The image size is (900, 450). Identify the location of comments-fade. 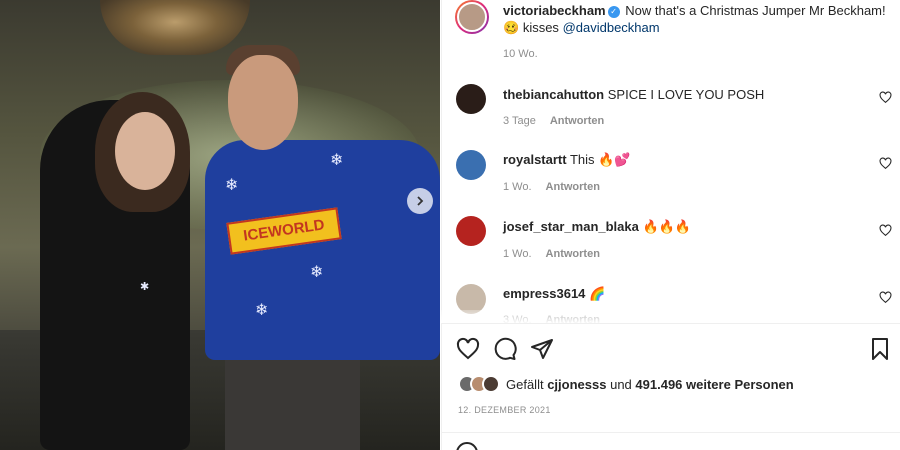
(670, 317).